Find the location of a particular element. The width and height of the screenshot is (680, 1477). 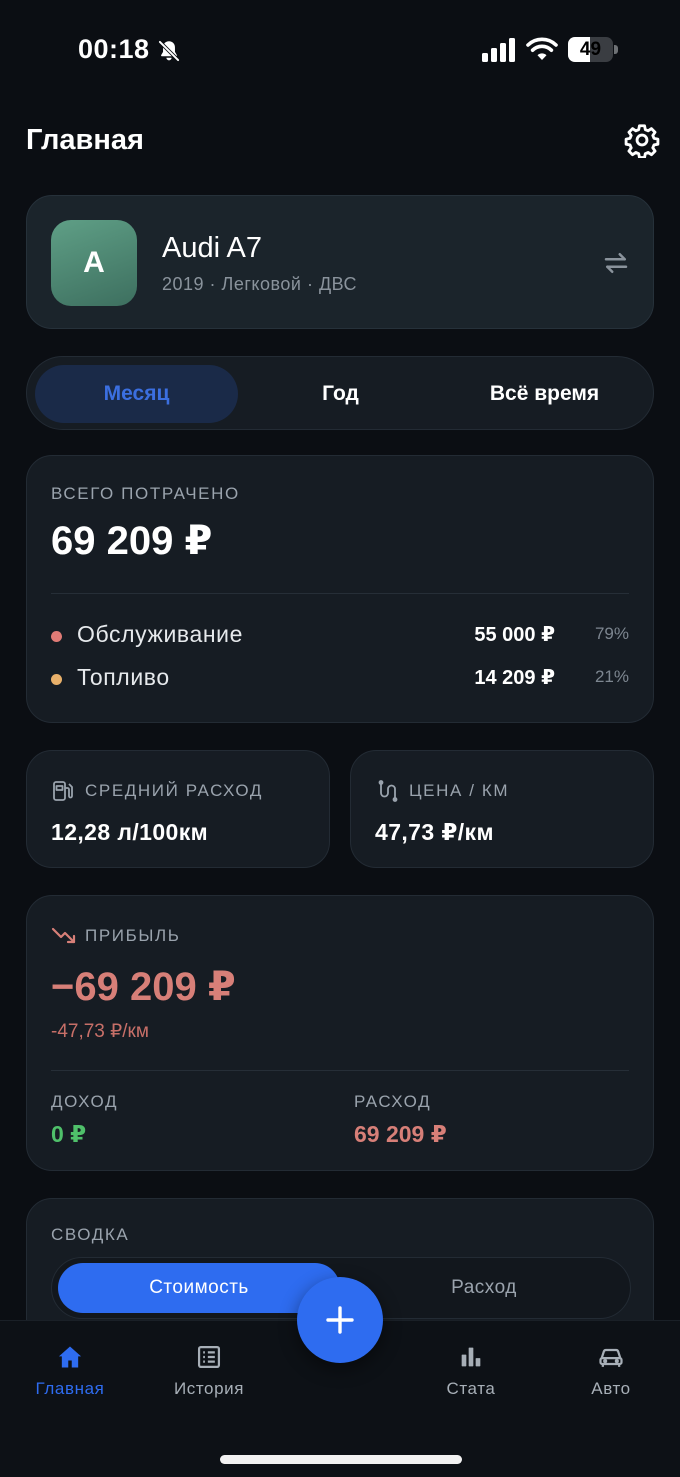

vehicle-meta: 2019 · Легковой · ДВС is located at coordinates (260, 284).